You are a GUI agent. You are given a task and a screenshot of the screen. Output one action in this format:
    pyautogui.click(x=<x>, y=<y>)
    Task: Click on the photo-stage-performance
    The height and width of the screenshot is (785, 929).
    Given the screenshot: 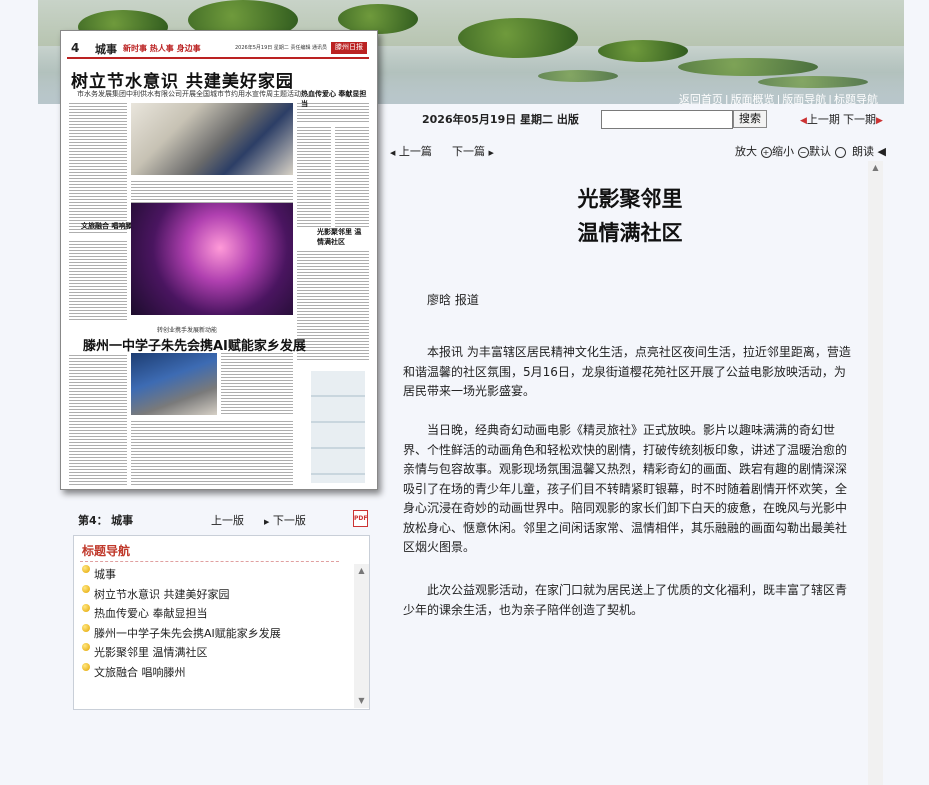 What is the action you would take?
    pyautogui.click(x=212, y=259)
    